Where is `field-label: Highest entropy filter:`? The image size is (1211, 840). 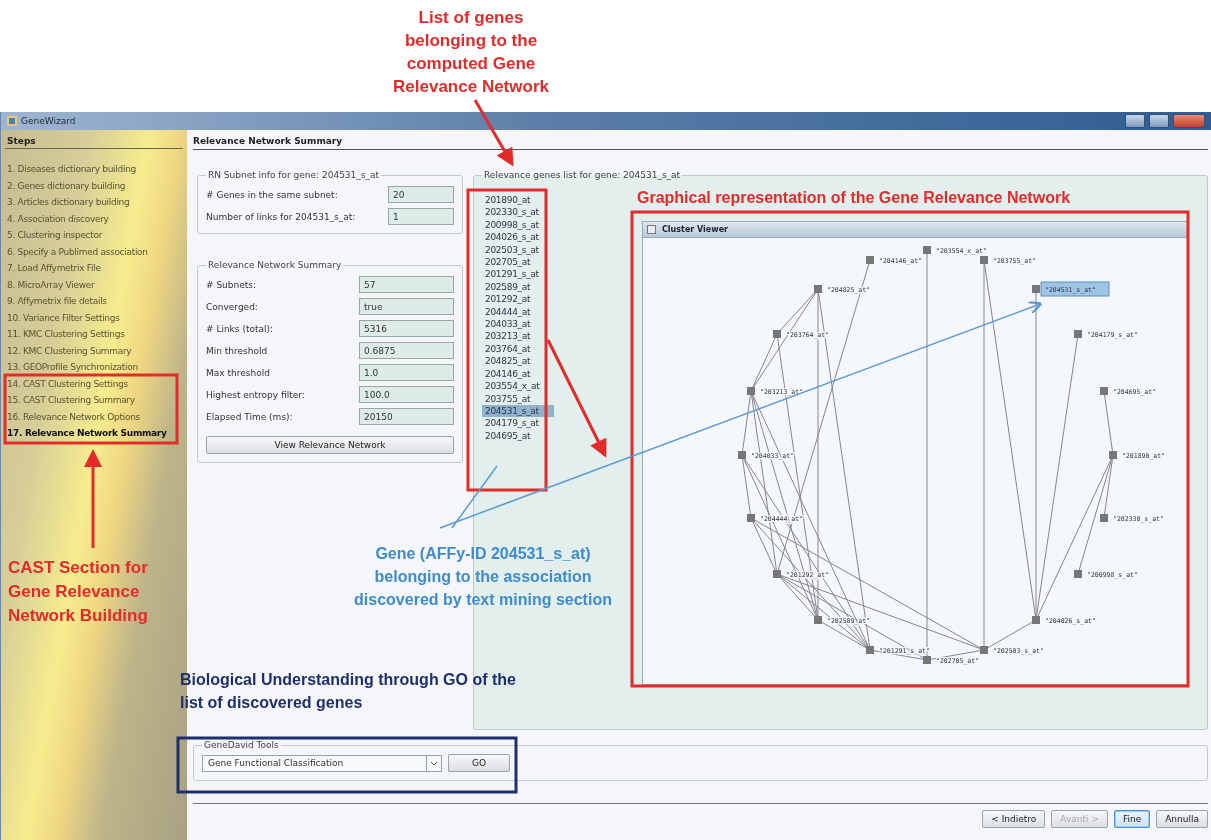 field-label: Highest entropy filter: is located at coordinates (255, 394).